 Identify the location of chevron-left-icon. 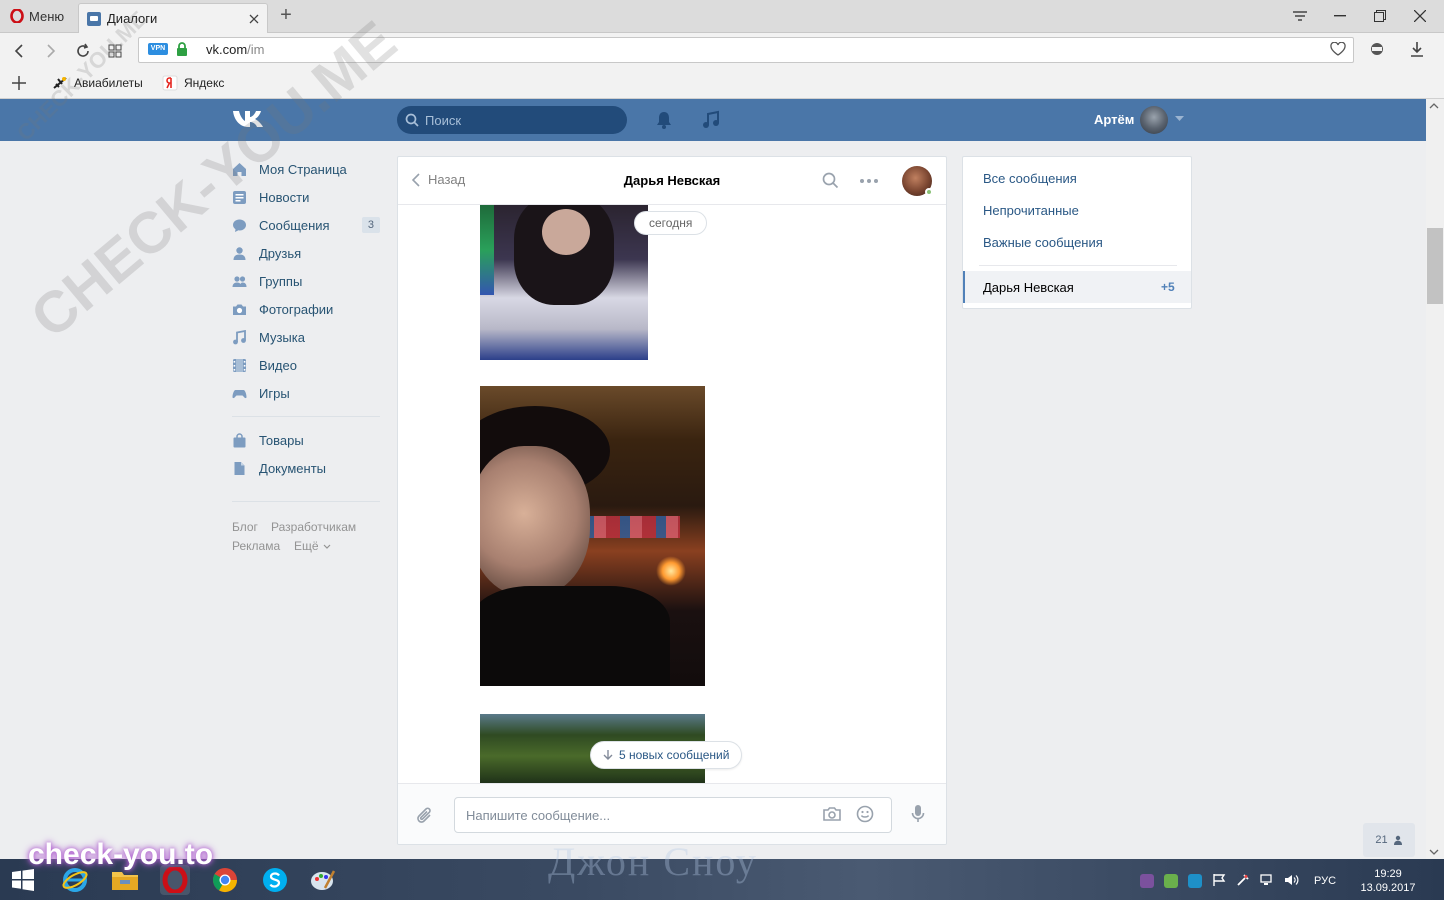
(416, 179).